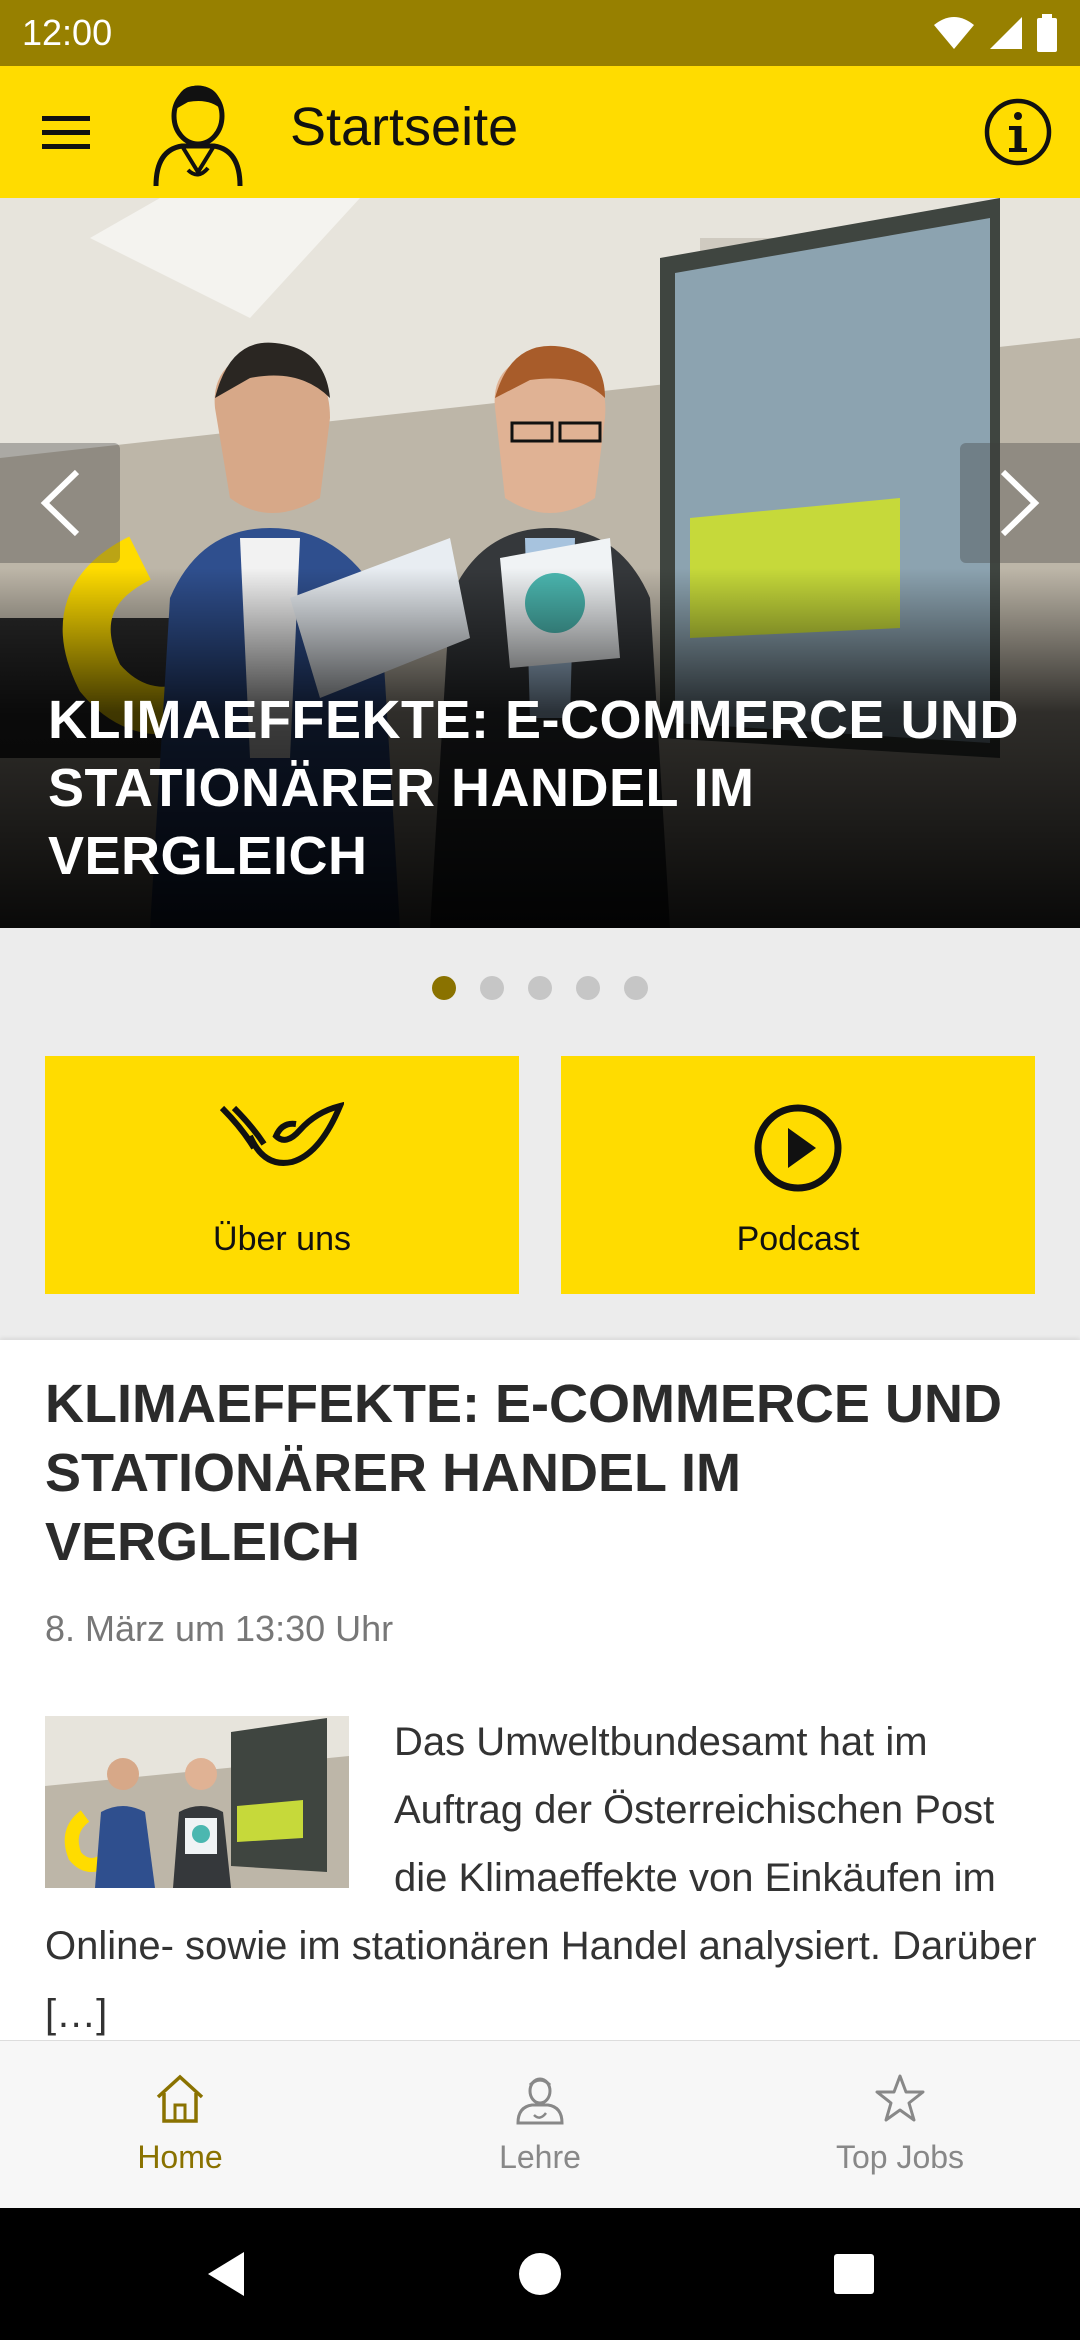 The width and height of the screenshot is (1080, 2340). What do you see at coordinates (198, 136) in the screenshot?
I see `app-logo-icon` at bounding box center [198, 136].